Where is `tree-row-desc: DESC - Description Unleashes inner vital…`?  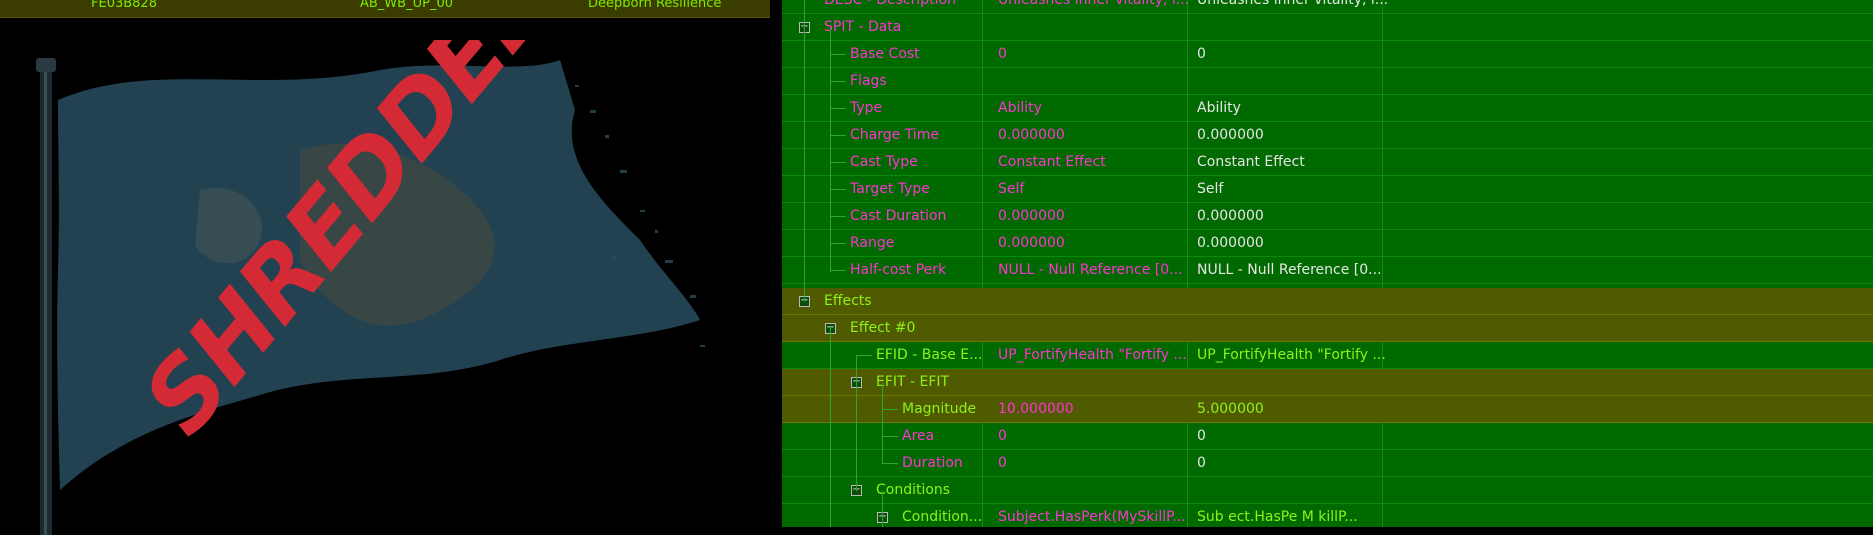 tree-row-desc: DESC - Description Unleashes inner vital… is located at coordinates (1327, 7).